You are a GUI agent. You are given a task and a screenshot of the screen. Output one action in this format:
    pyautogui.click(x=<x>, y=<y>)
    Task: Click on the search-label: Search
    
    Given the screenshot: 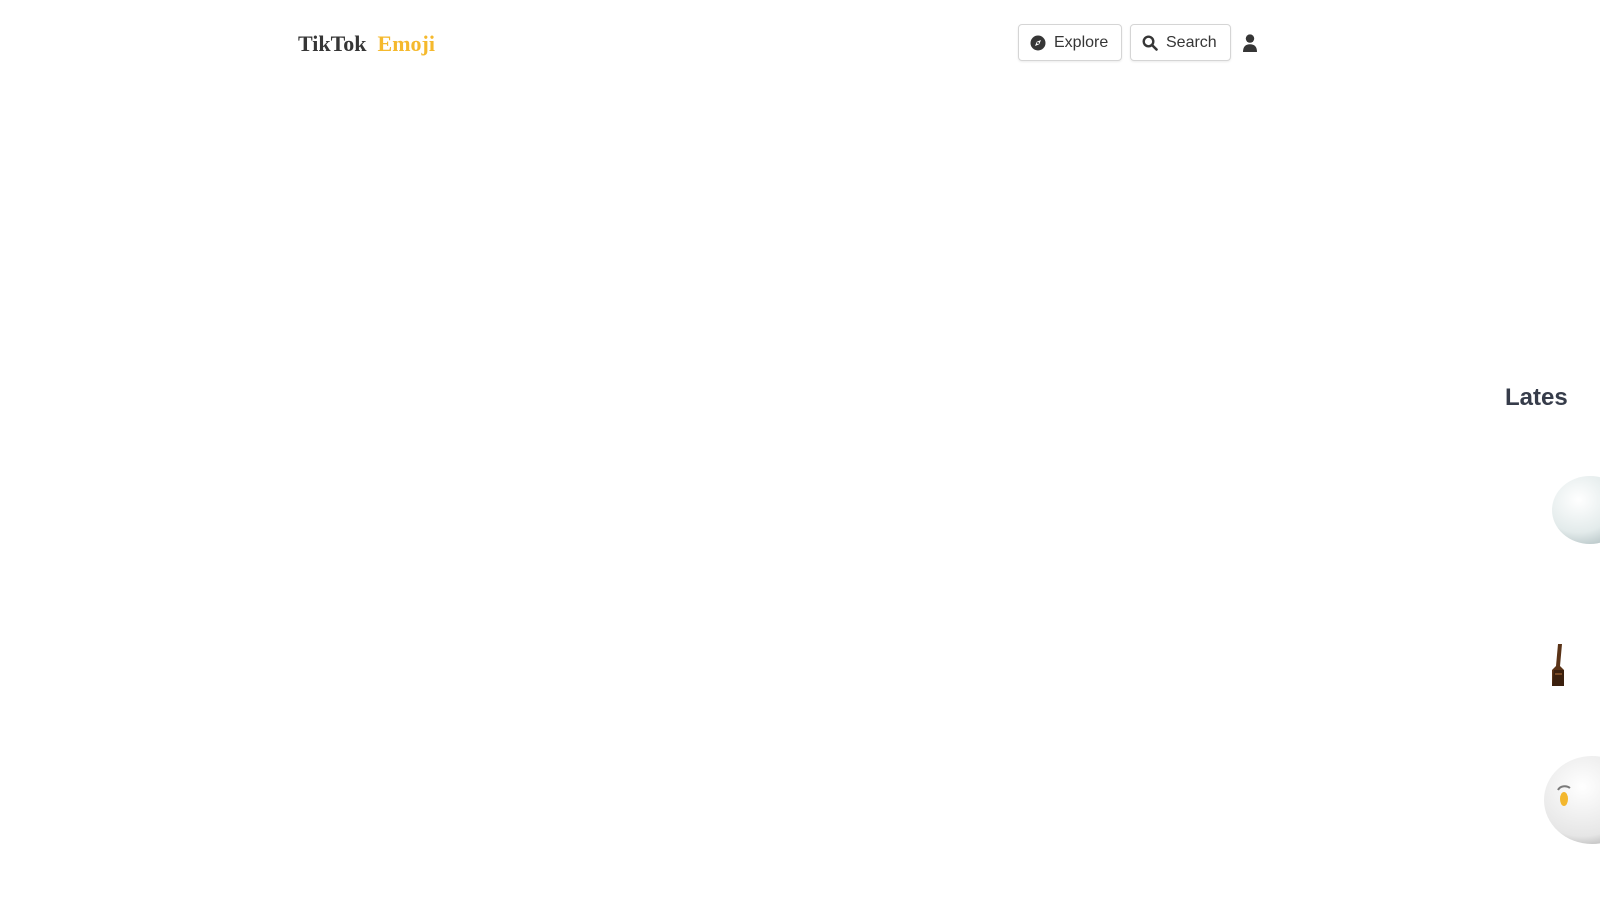 What is the action you would take?
    pyautogui.click(x=1191, y=42)
    